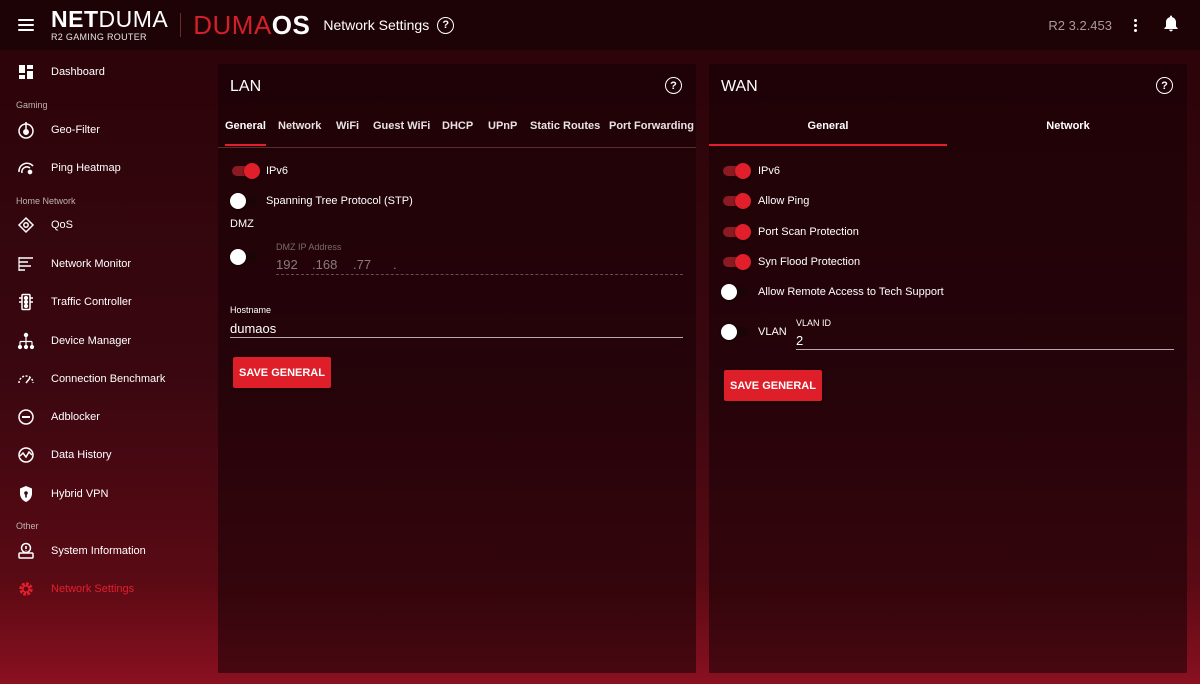  I want to click on tab-wan-general: General, so click(828, 131).